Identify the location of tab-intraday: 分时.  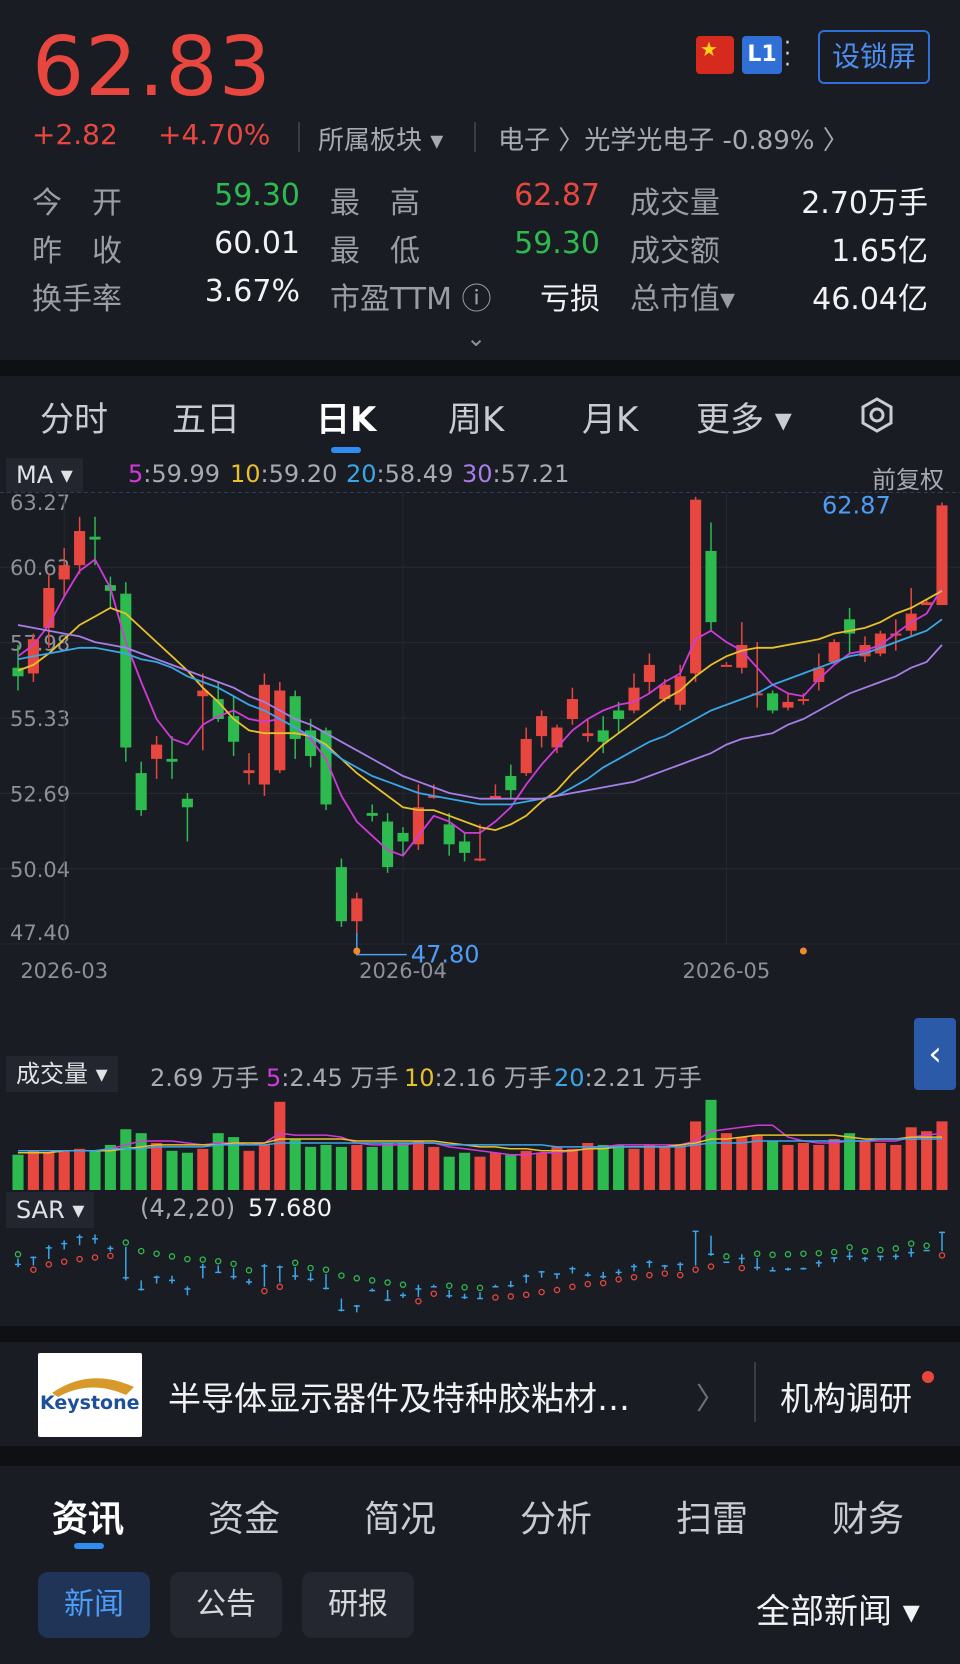
(74, 416).